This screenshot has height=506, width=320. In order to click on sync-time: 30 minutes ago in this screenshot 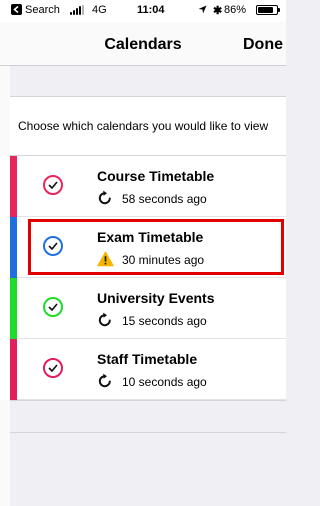, I will do `click(163, 260)`.